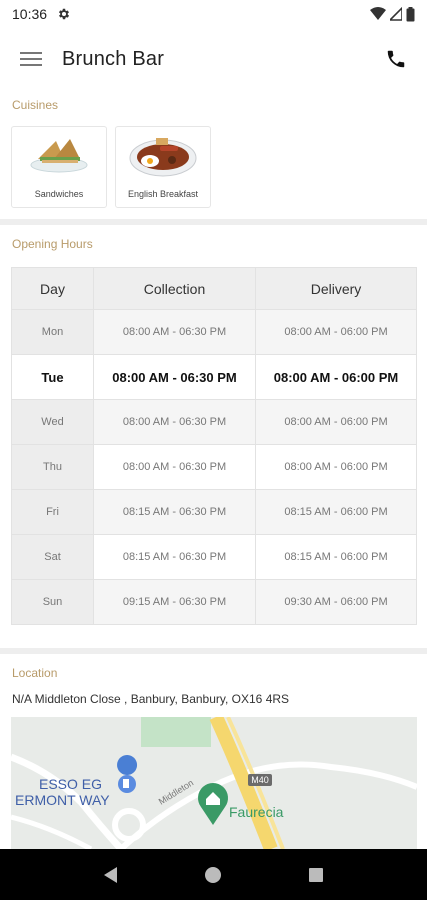 The height and width of the screenshot is (900, 427). I want to click on day-cell: Tue, so click(52, 377).